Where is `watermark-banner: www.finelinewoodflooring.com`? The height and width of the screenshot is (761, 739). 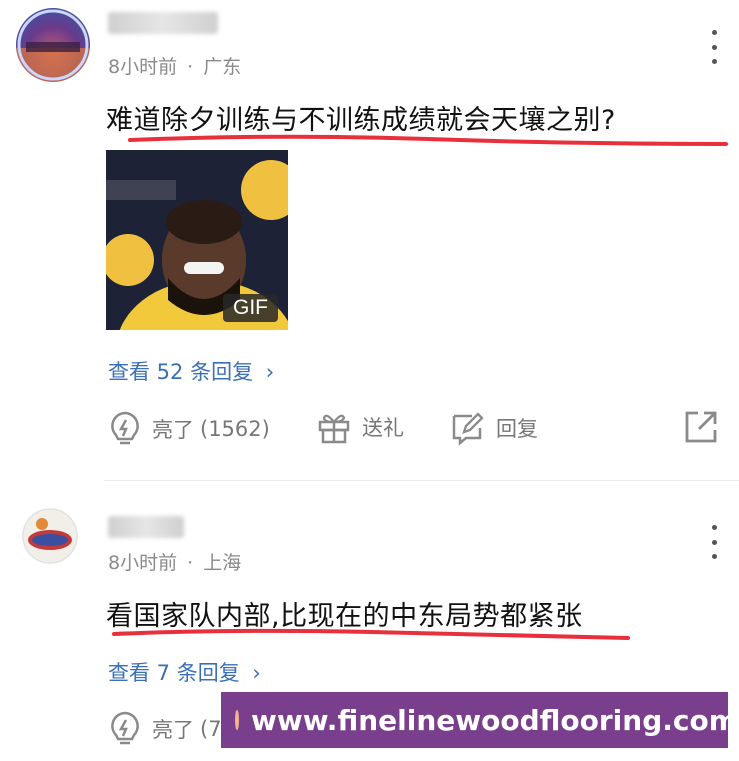
watermark-banner: www.finelinewoodflooring.com is located at coordinates (479, 720).